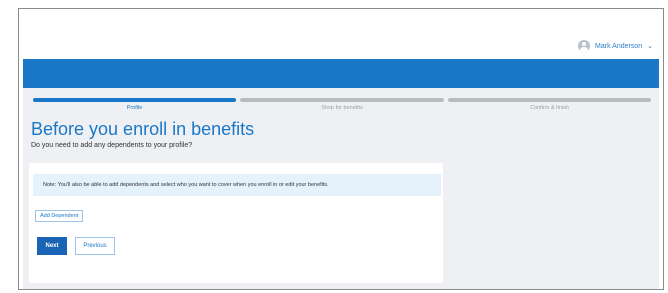  What do you see at coordinates (549, 108) in the screenshot?
I see `progress-label-confirm: Confirm & finish` at bounding box center [549, 108].